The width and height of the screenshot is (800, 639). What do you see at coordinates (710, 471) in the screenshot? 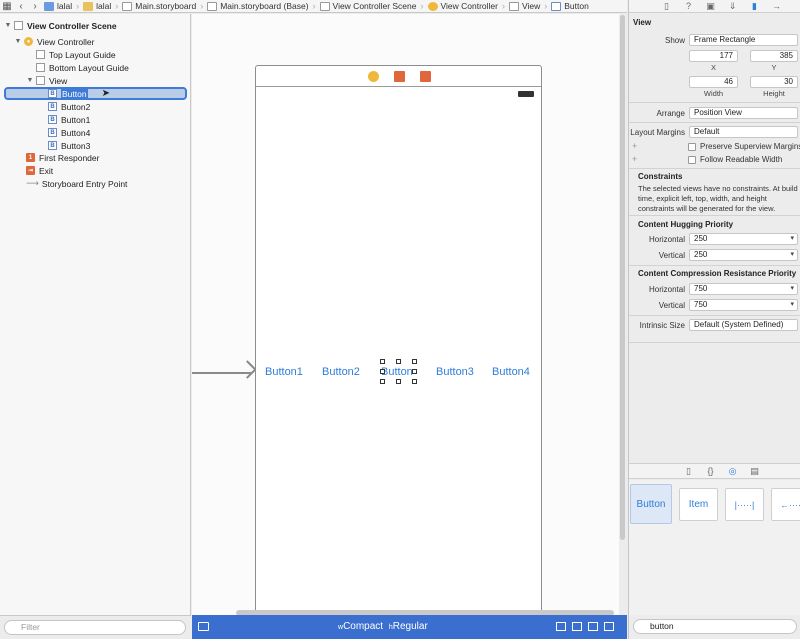
I see `code-snippet-icon: {}` at bounding box center [710, 471].